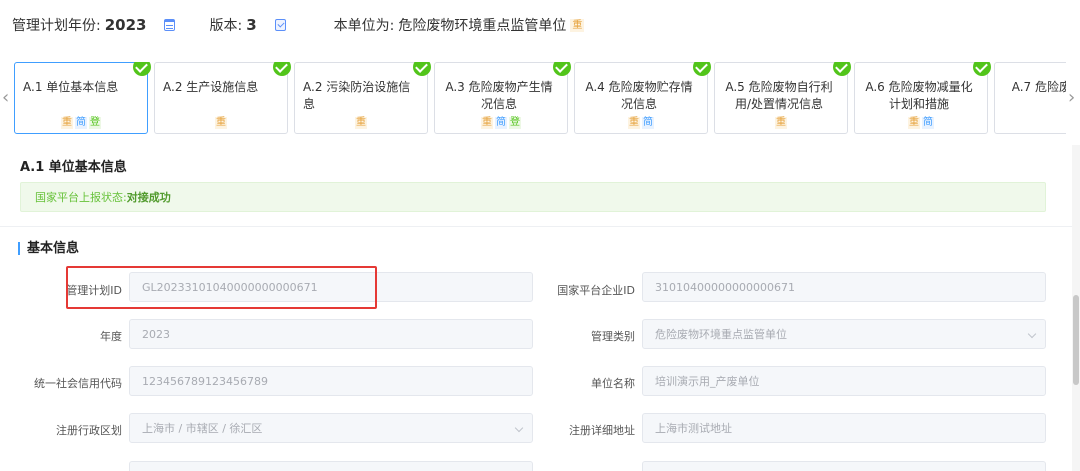  What do you see at coordinates (331, 466) in the screenshot?
I see `next-row-field-left` at bounding box center [331, 466].